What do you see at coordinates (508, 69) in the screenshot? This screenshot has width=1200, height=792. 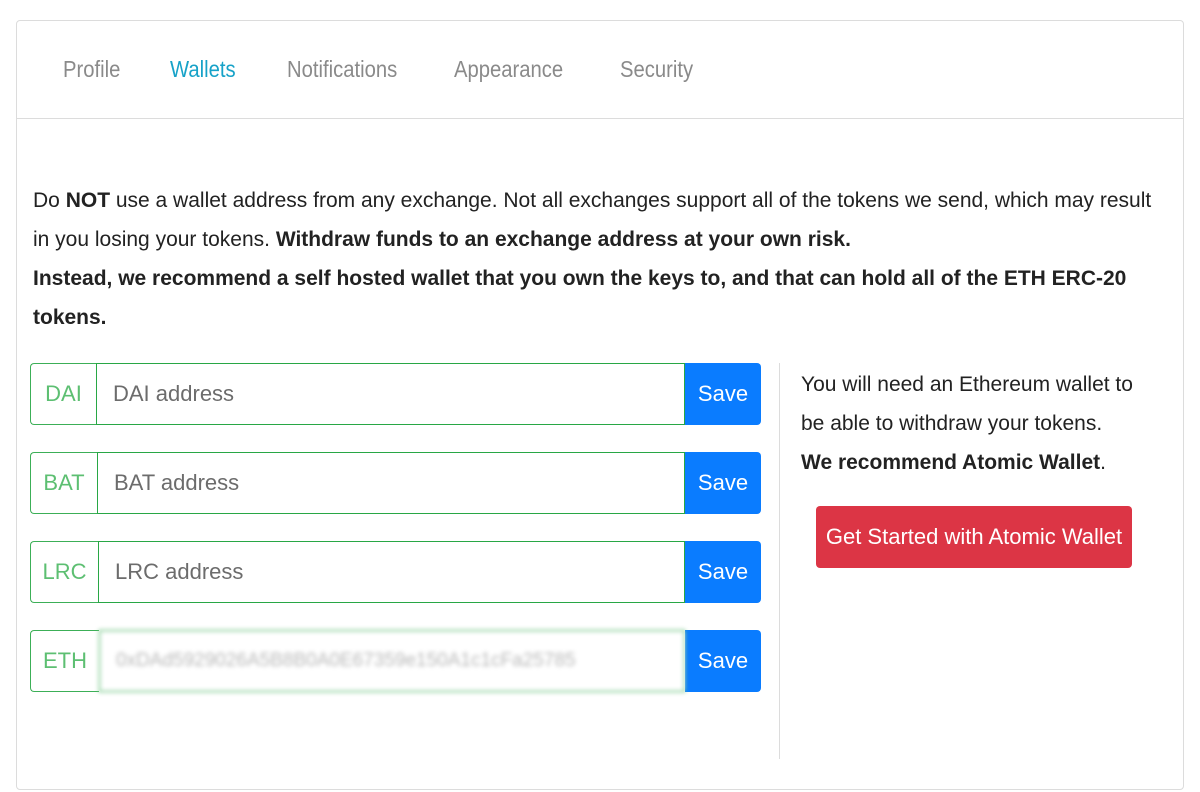 I see `tab-appearance: Appearance` at bounding box center [508, 69].